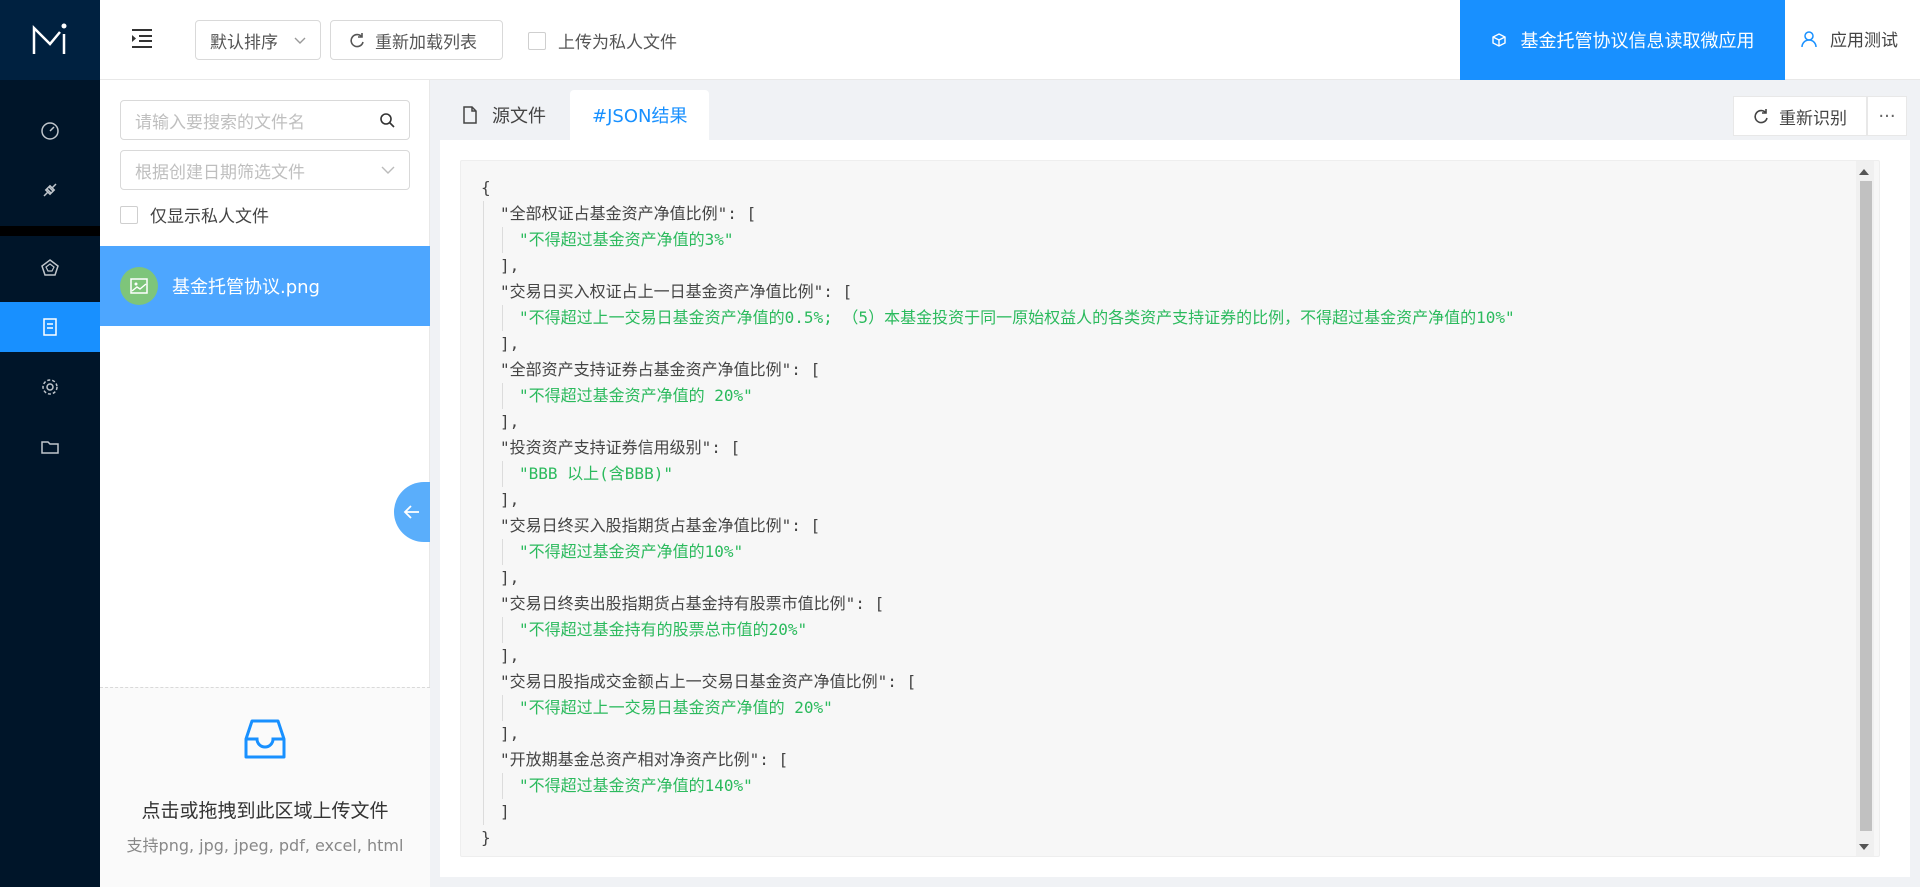 This screenshot has width=1920, height=887. Describe the element at coordinates (1010, 40) in the screenshot. I see `top-header: 默认排序 重新加载列表 上传为私人文件 基金托管协议信息读取微应用 应用测试` at that location.